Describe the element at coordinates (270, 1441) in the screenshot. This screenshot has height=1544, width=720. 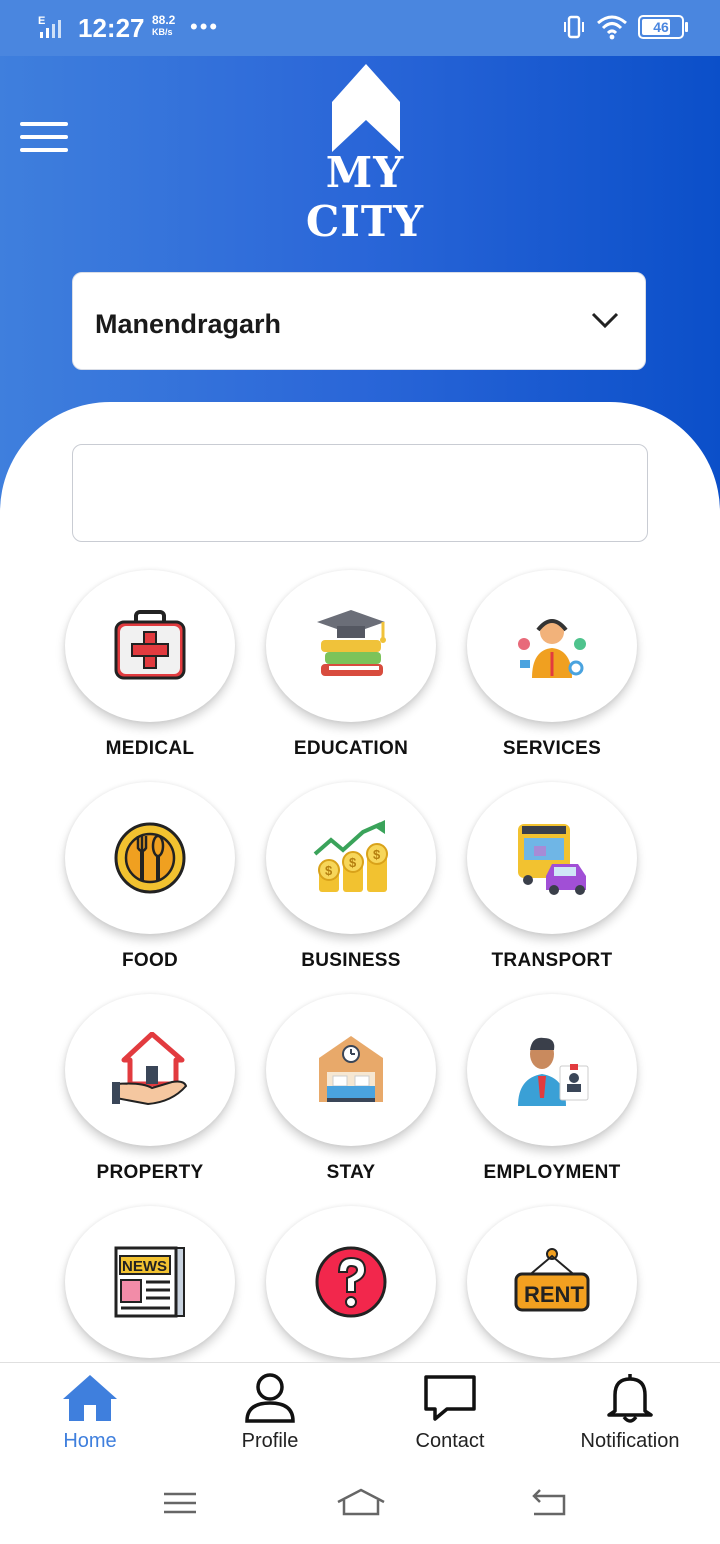
I see `nav-label: Profile` at that location.